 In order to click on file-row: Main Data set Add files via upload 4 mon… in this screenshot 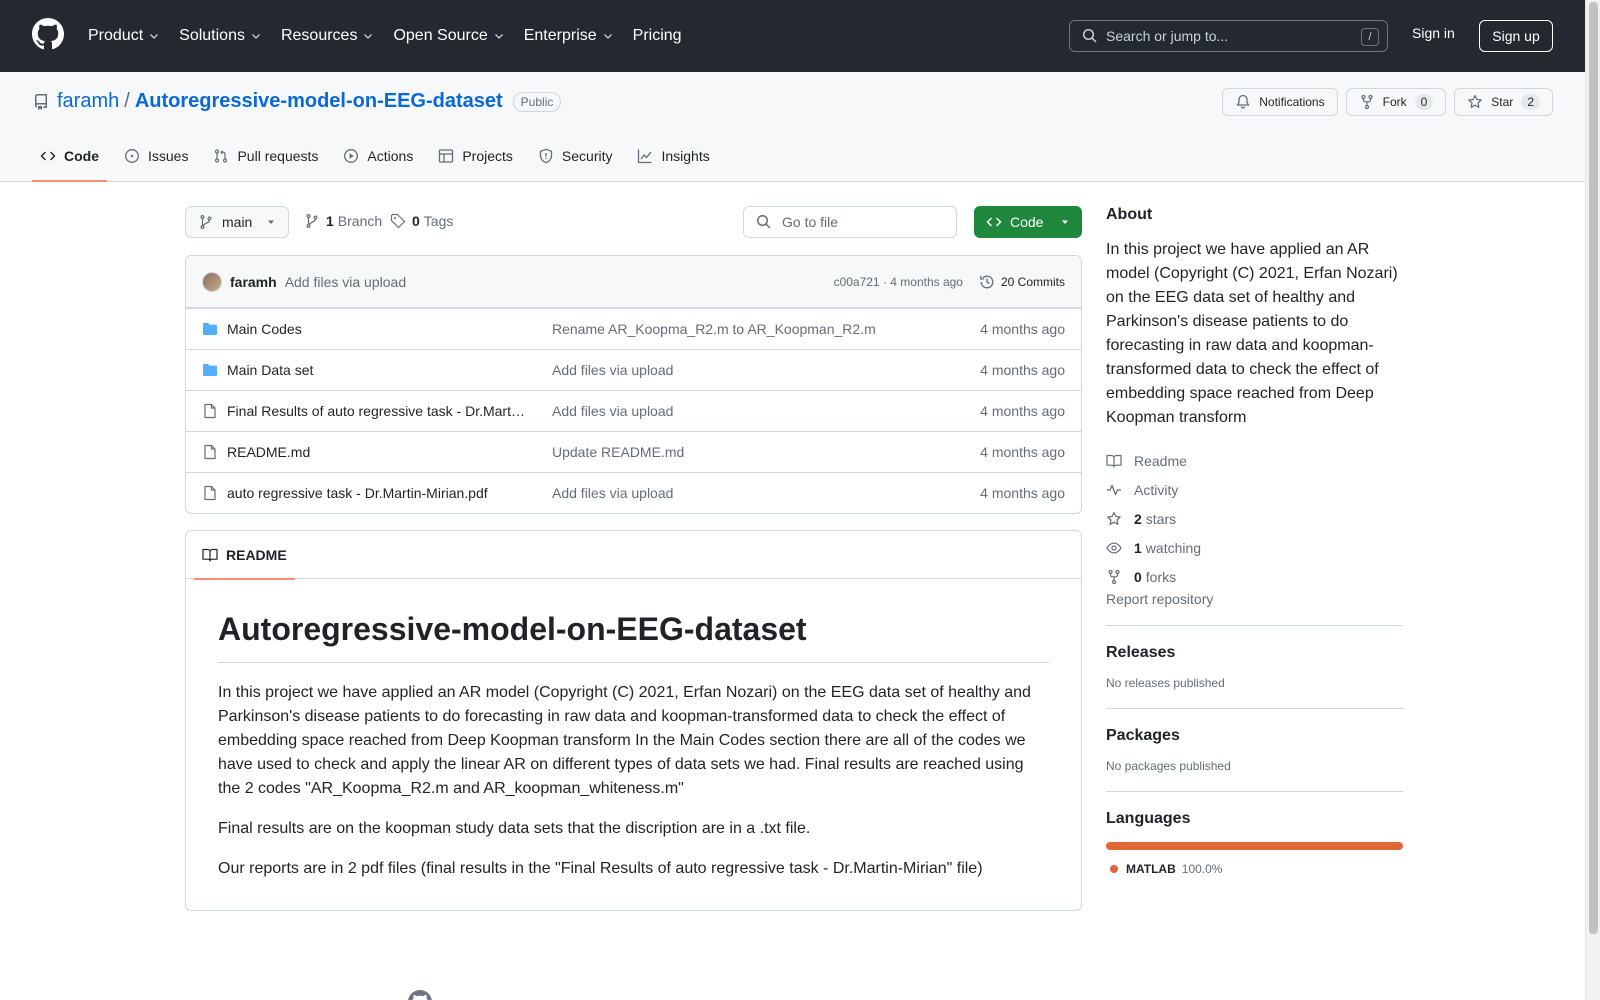, I will do `click(633, 369)`.